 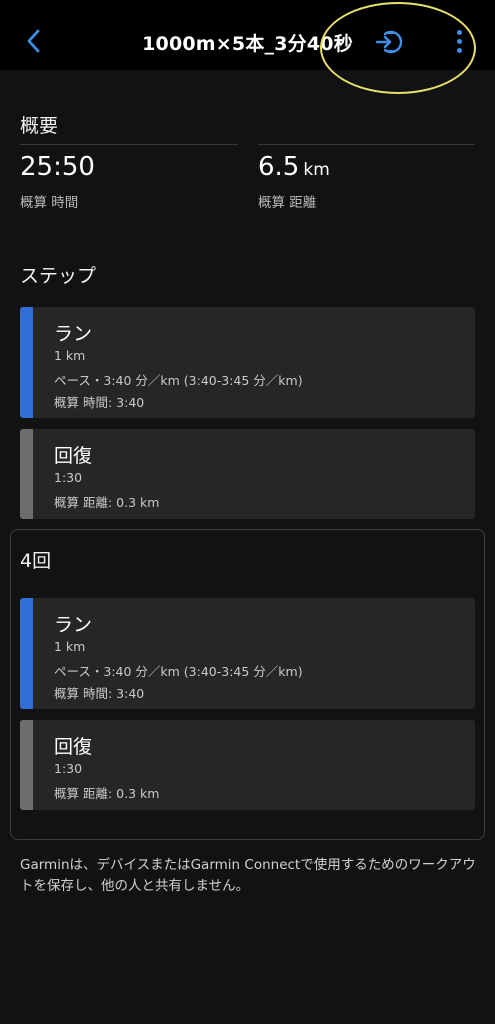 I want to click on estimated-time-value: 25:50, so click(x=57, y=167).